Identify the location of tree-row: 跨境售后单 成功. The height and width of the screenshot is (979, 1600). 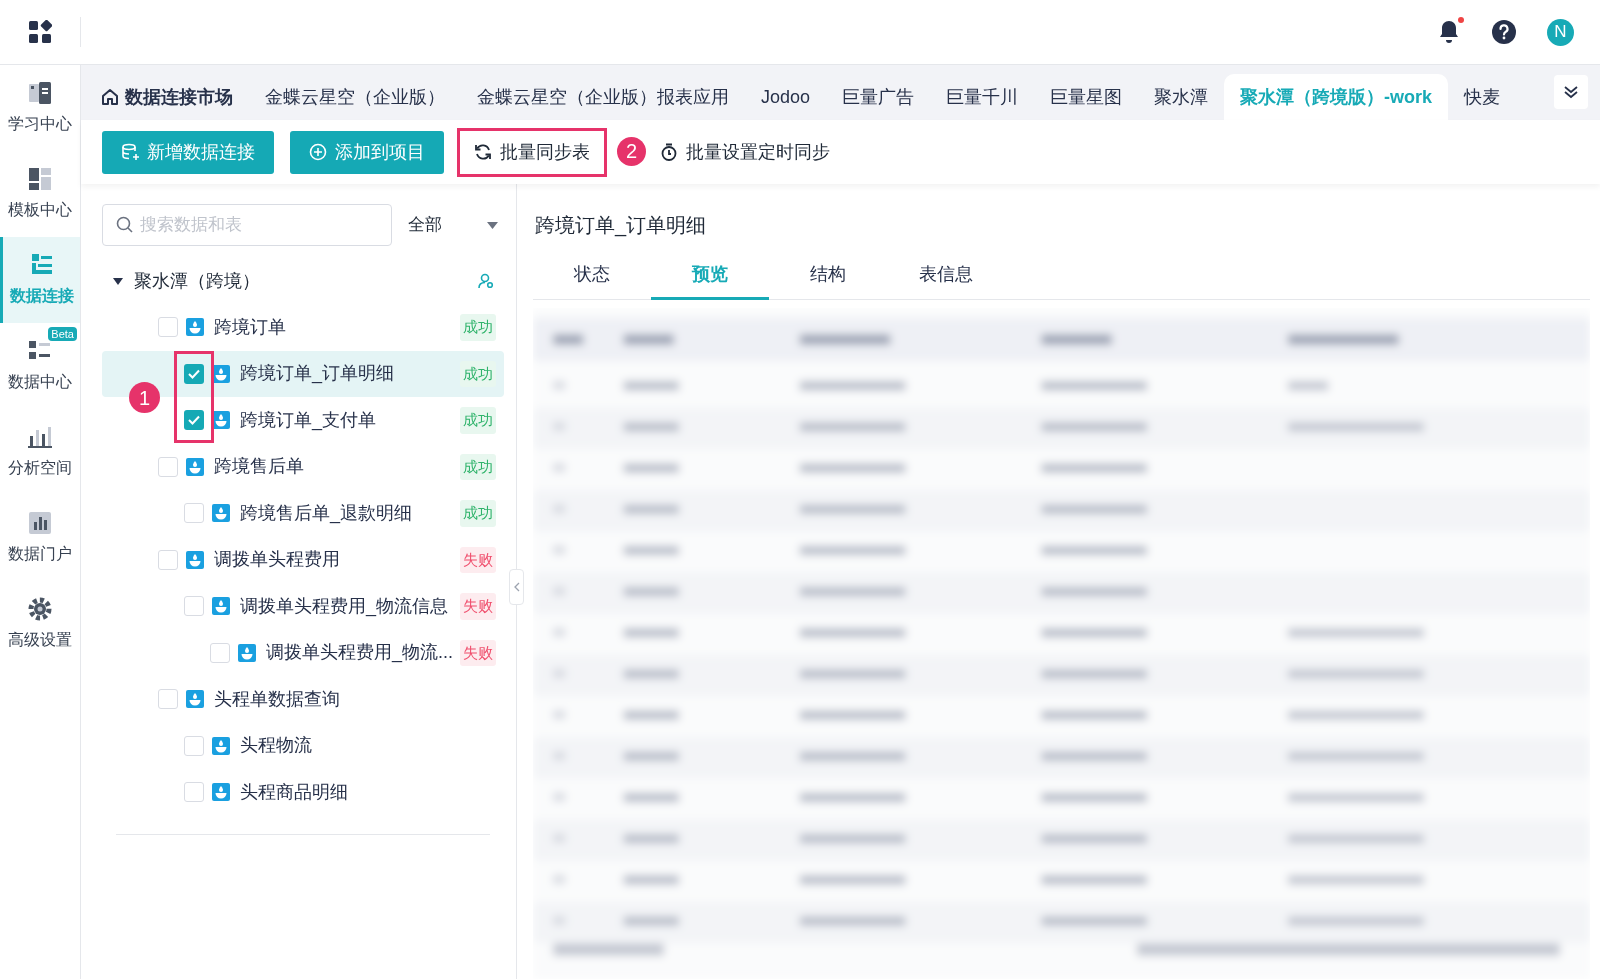
(327, 466).